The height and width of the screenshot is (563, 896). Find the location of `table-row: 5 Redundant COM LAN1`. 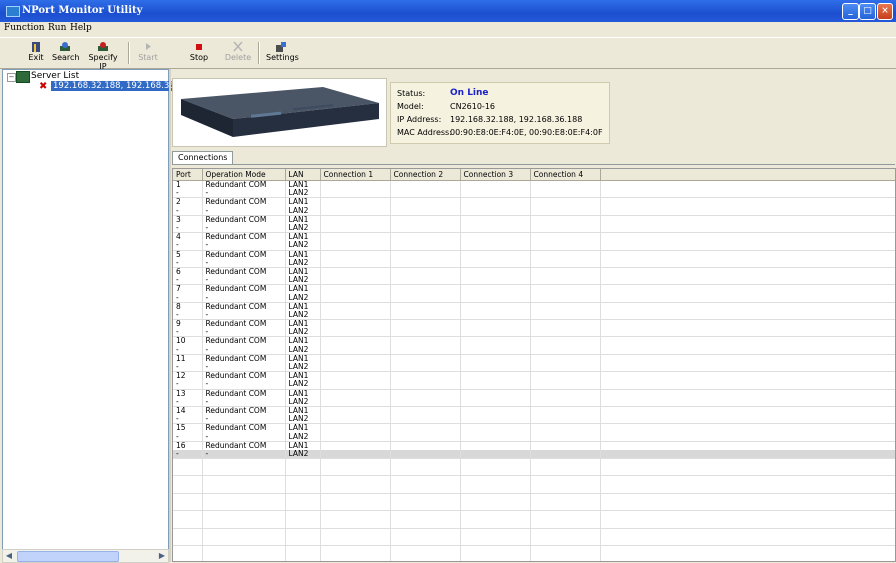

table-row: 5 Redundant COM LAN1 is located at coordinates (534, 254).